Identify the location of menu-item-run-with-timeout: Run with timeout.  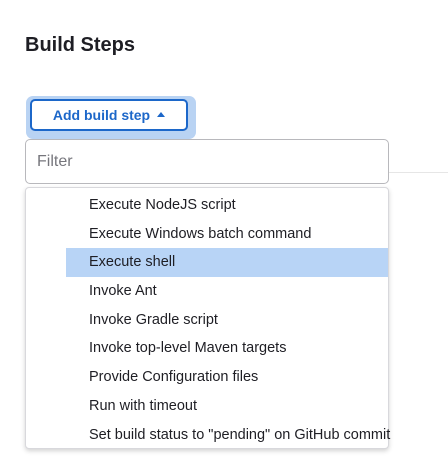
(227, 406).